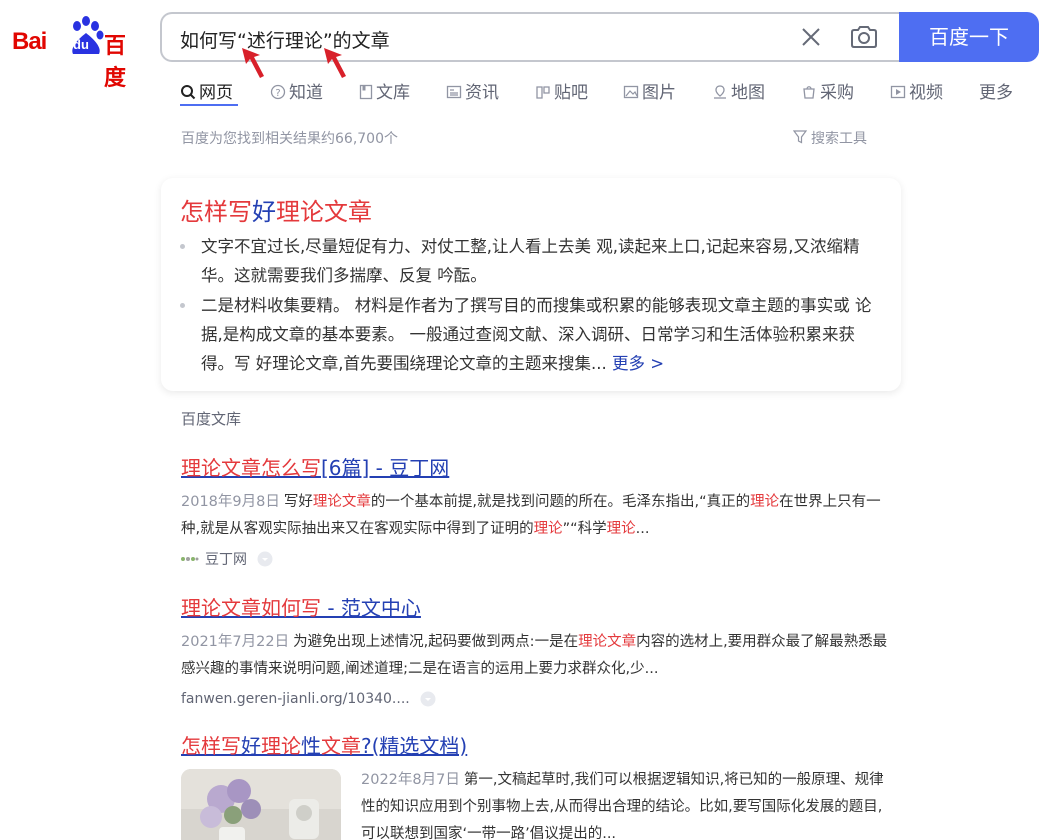 This screenshot has width=1058, height=840. What do you see at coordinates (211, 746) in the screenshot?
I see `title-part: 怎样写` at bounding box center [211, 746].